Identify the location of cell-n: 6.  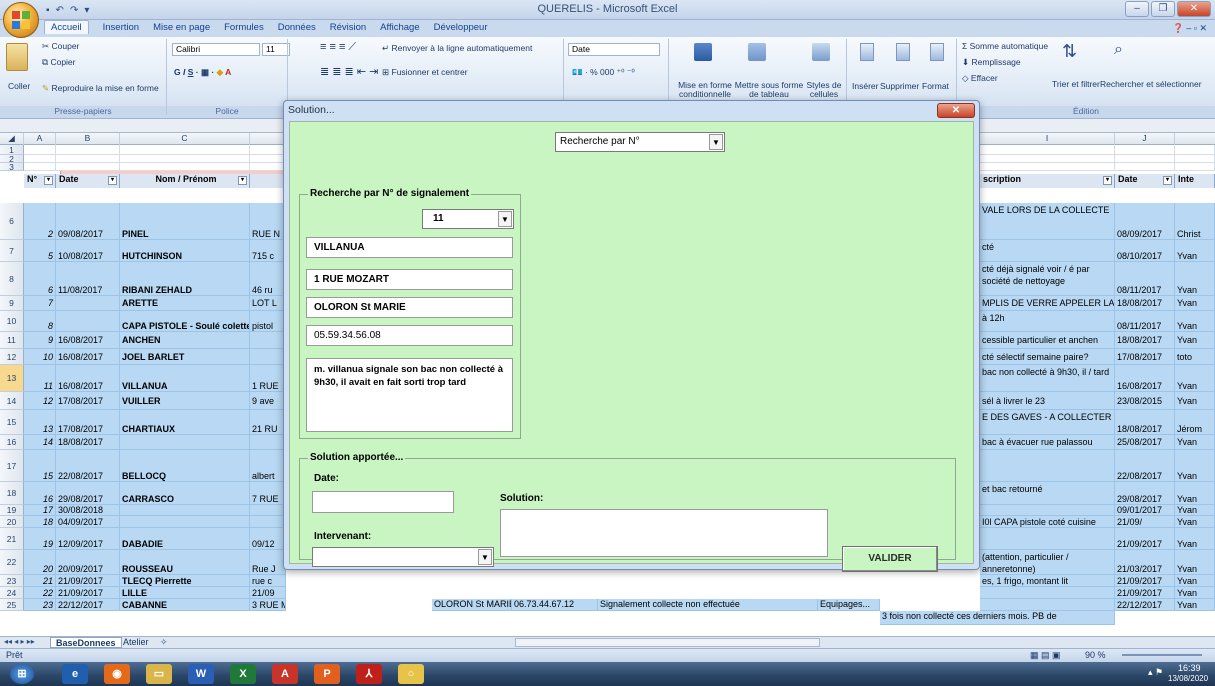
(40, 279).